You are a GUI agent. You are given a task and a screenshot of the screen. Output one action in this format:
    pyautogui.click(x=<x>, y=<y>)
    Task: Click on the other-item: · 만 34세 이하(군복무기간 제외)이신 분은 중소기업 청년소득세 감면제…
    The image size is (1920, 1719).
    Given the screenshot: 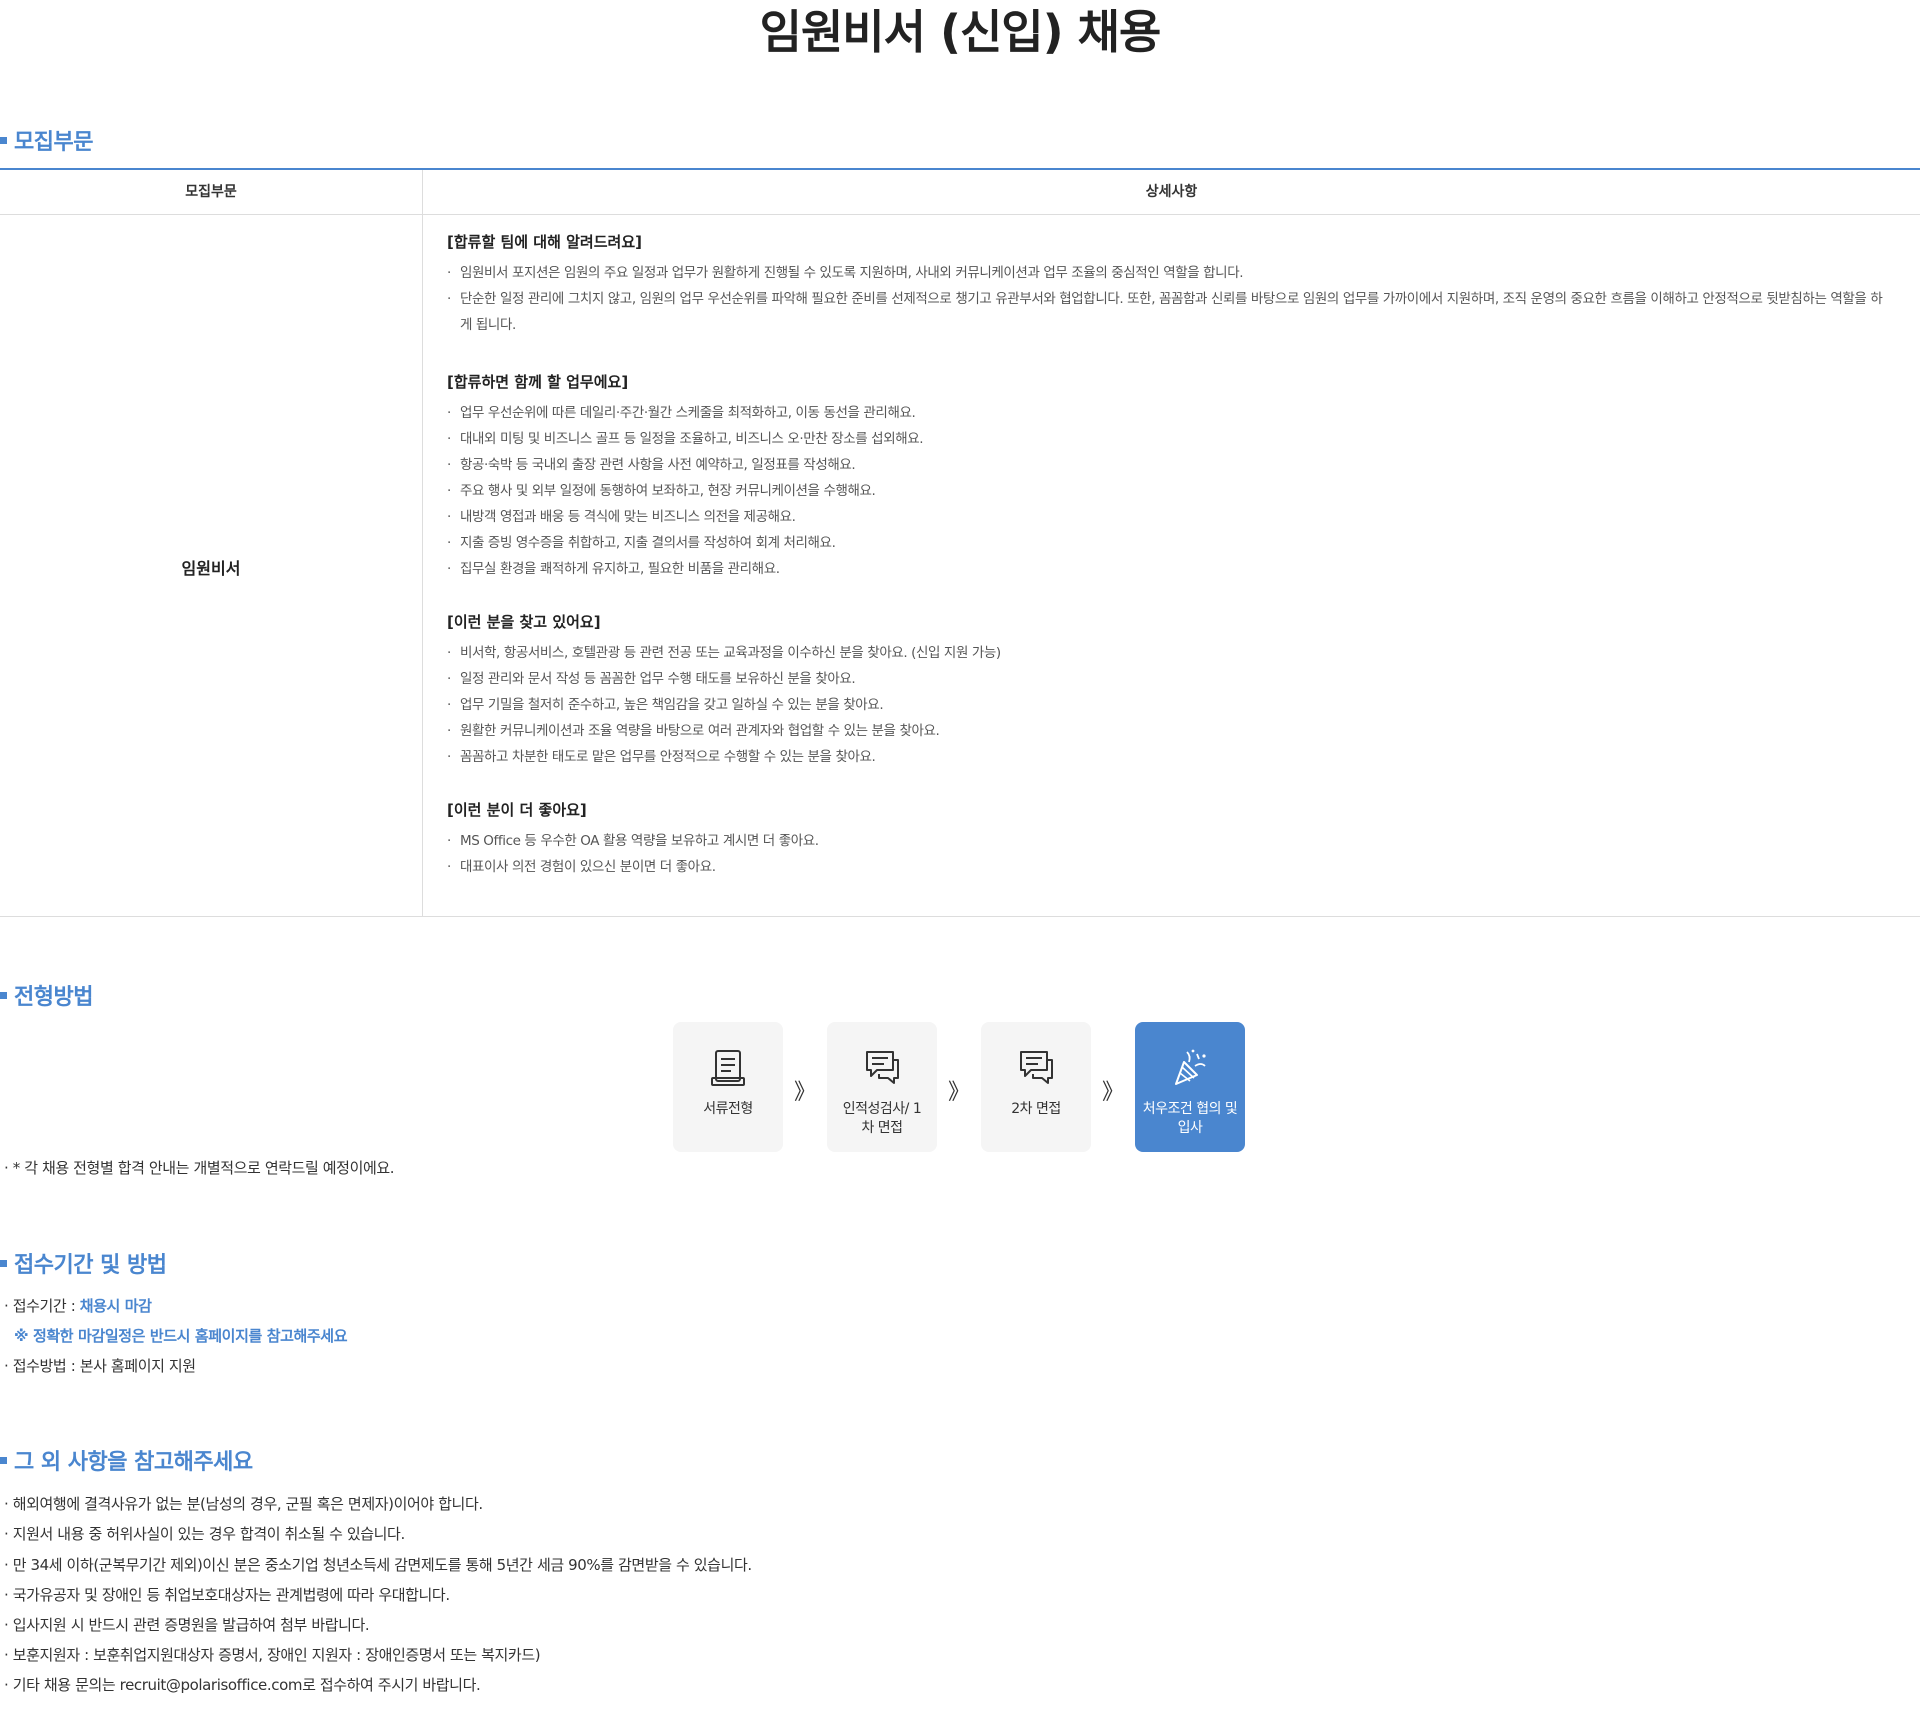 What is the action you would take?
    pyautogui.click(x=378, y=1565)
    